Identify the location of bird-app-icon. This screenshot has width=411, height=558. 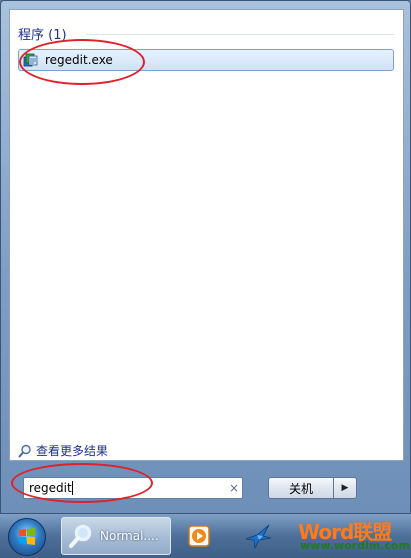
(258, 537).